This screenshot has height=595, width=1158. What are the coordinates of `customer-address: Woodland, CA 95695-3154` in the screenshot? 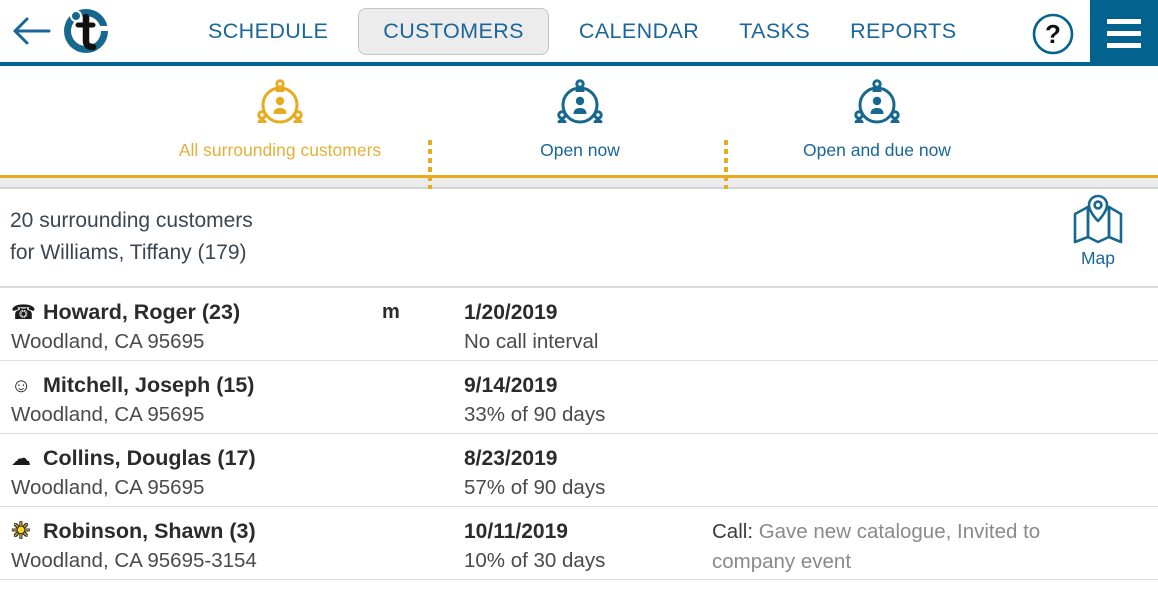 It's located at (134, 560).